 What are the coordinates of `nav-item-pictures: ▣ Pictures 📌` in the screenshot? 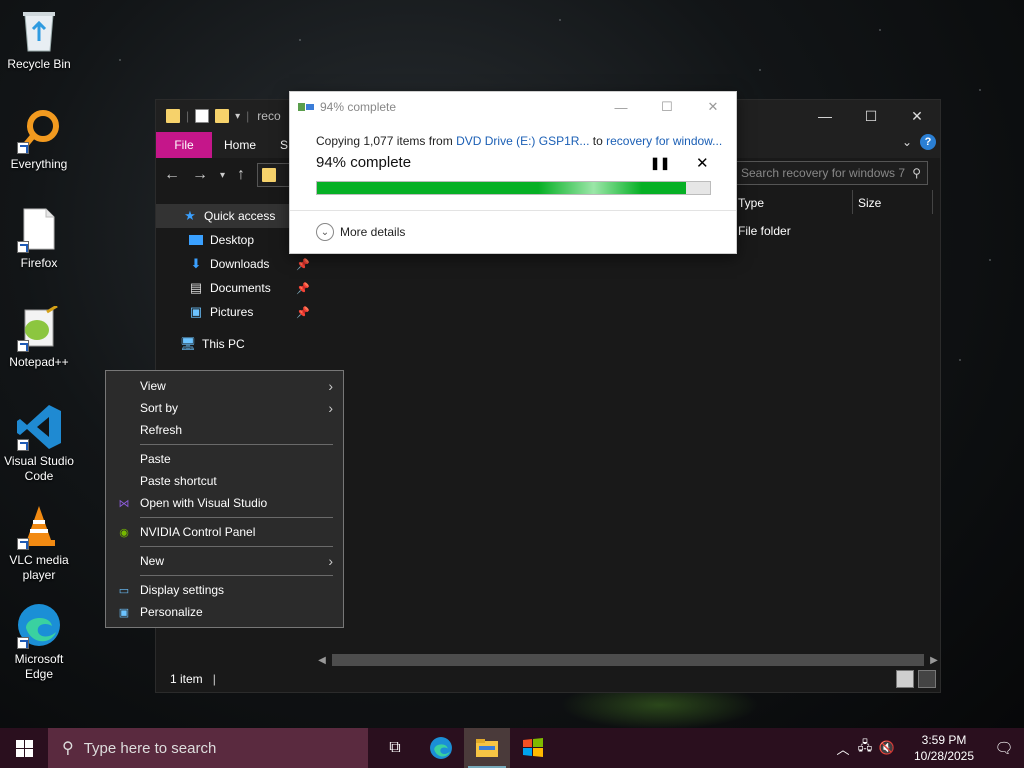 It's located at (235, 312).